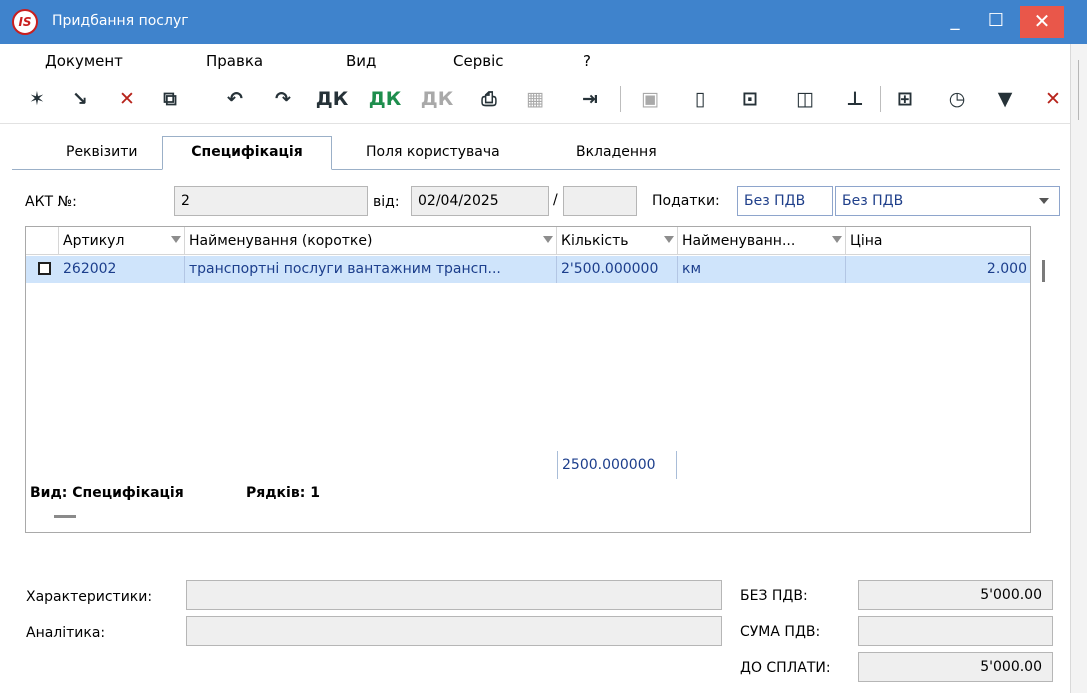 This screenshot has width=1087, height=693. Describe the element at coordinates (480, 201) in the screenshot. I see `date-field: 02/04/2025` at that location.